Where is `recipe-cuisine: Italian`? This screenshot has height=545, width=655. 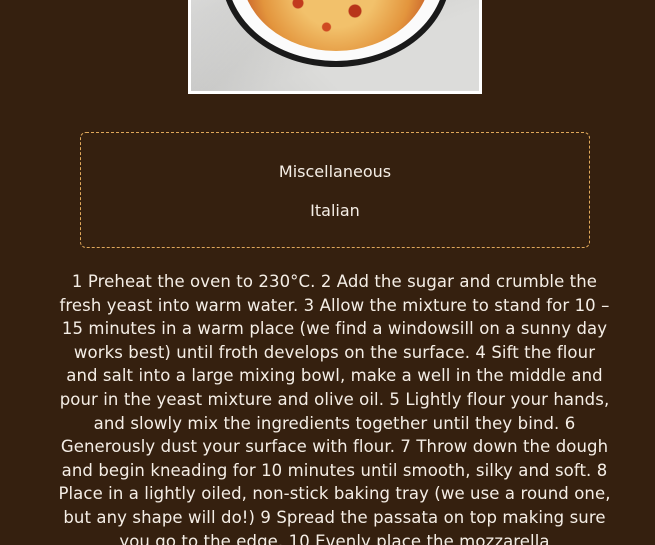
recipe-cuisine: Italian is located at coordinates (335, 210).